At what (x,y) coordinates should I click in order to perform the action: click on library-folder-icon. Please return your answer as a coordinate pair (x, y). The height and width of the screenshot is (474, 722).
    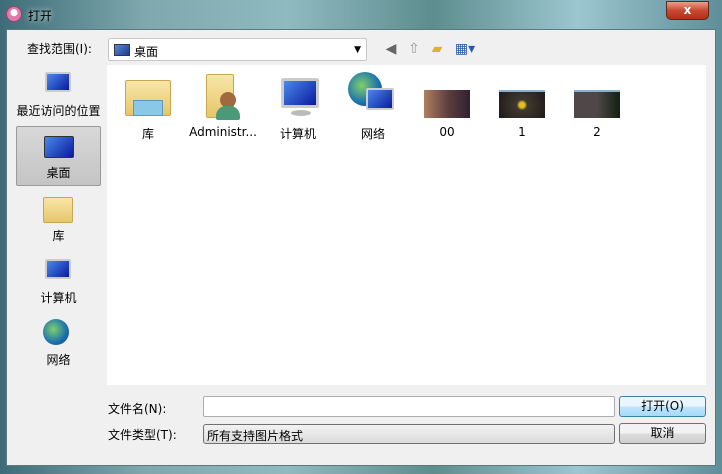
    Looking at the image, I should click on (148, 96).